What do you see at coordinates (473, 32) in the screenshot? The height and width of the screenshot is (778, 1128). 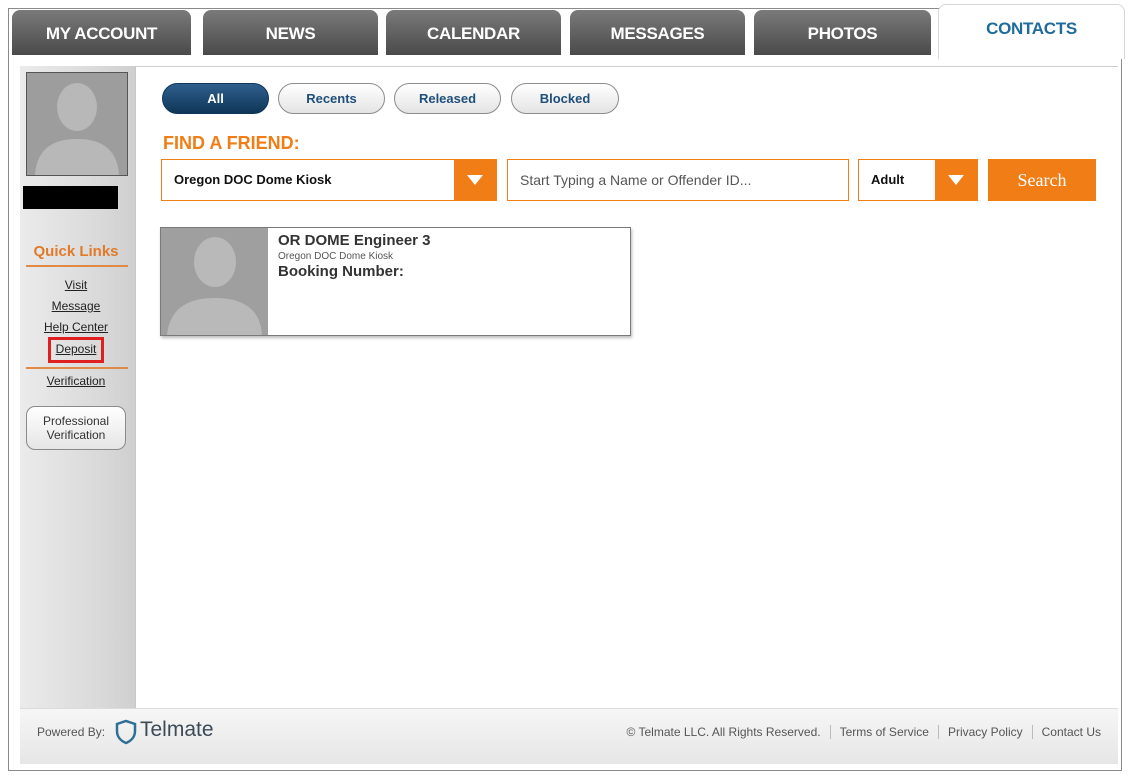 I see `tab-calendar: CALENDAR` at bounding box center [473, 32].